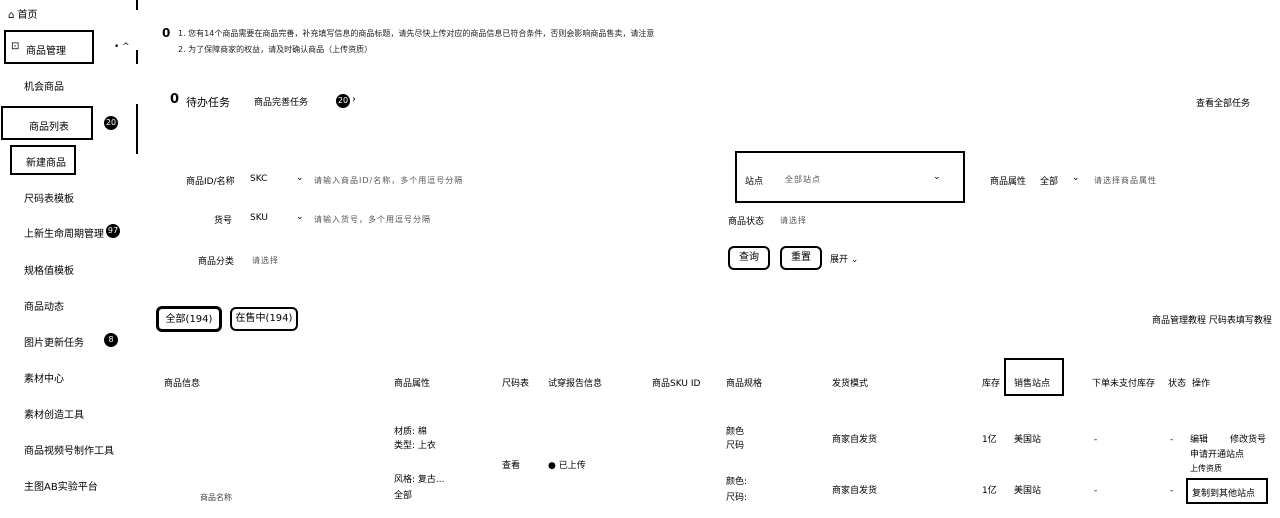 The image size is (1280, 518). What do you see at coordinates (343, 101) in the screenshot?
I see `todo-tab-badge: 20` at bounding box center [343, 101].